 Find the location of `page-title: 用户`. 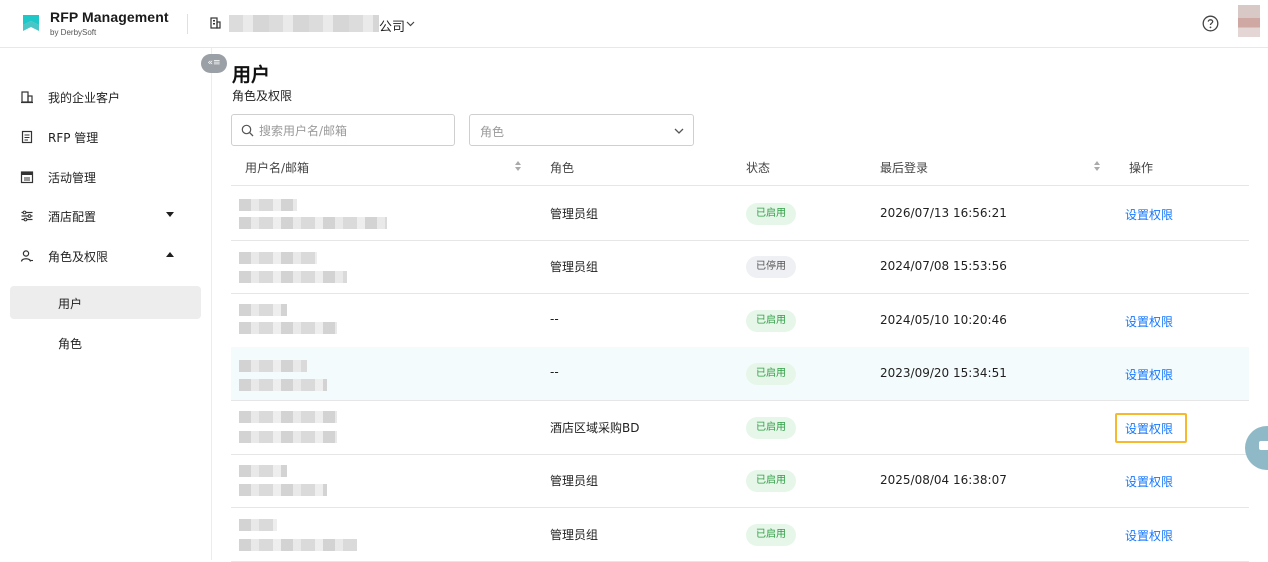

page-title: 用户 is located at coordinates (251, 75).